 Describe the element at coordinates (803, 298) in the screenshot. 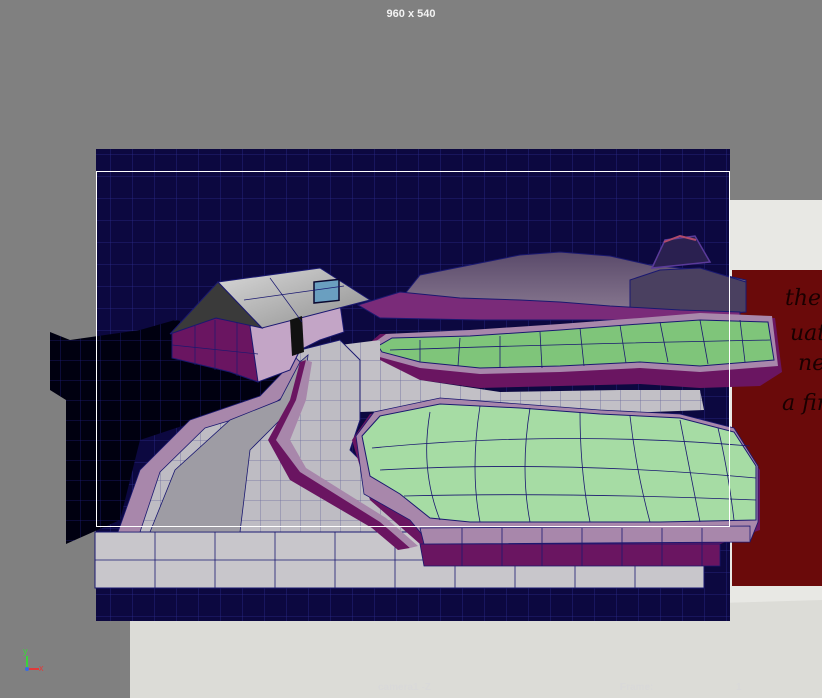

I see `svg-text: the` at that location.